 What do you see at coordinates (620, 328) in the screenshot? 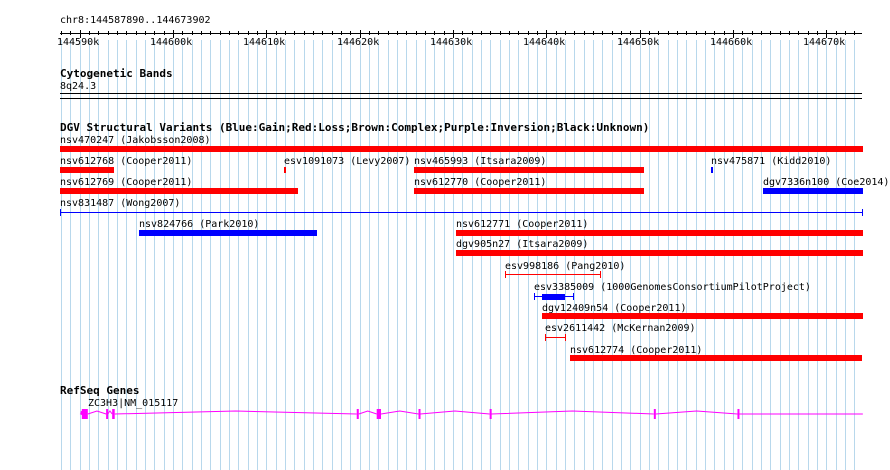
I see `dgv-variant-label: esv2611442 (McKernan2009)` at bounding box center [620, 328].